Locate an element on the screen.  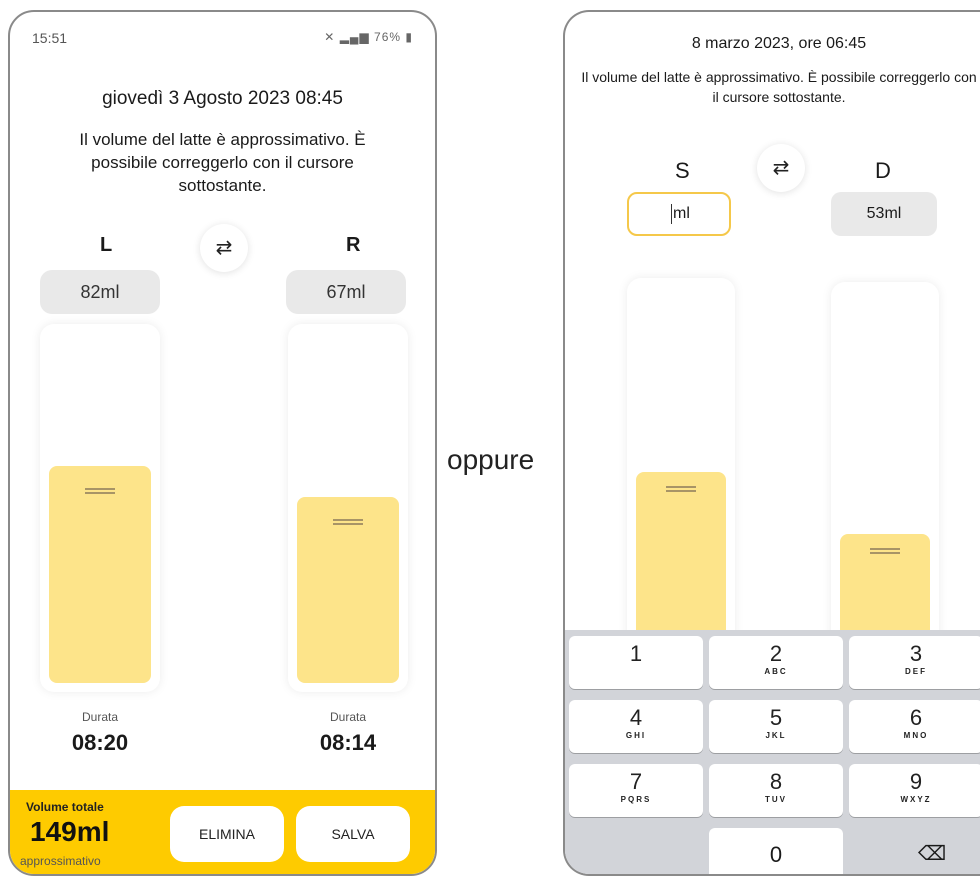
key-digit: 7 is located at coordinates (636, 781).